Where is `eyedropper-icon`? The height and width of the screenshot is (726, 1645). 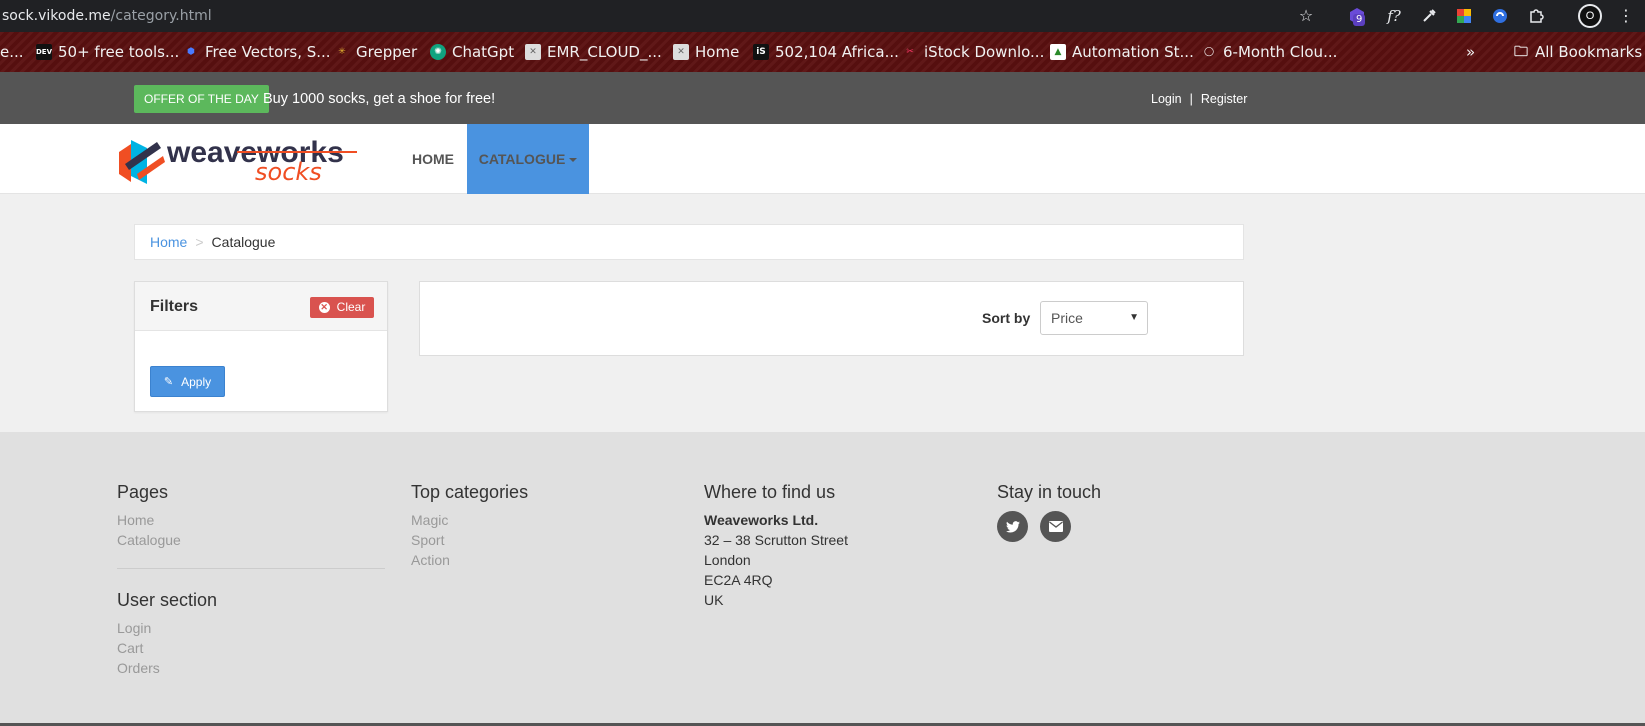
eyedropper-icon is located at coordinates (1429, 16).